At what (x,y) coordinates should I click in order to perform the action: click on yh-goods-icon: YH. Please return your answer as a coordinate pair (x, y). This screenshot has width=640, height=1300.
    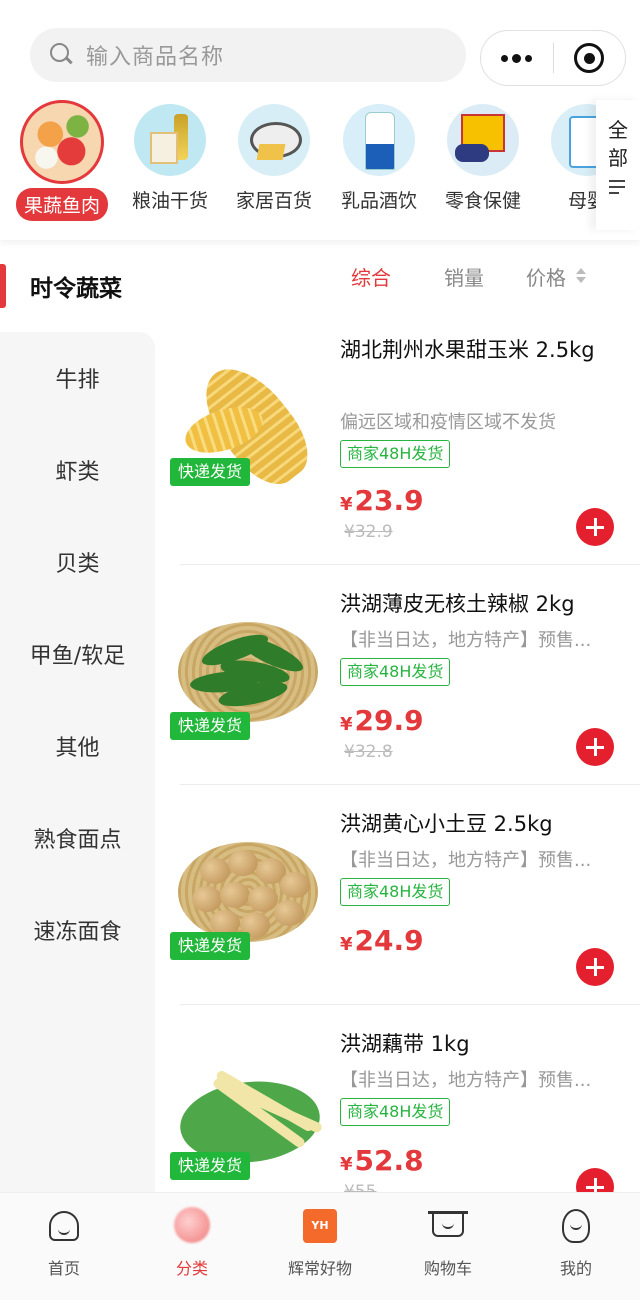
    Looking at the image, I should click on (320, 1226).